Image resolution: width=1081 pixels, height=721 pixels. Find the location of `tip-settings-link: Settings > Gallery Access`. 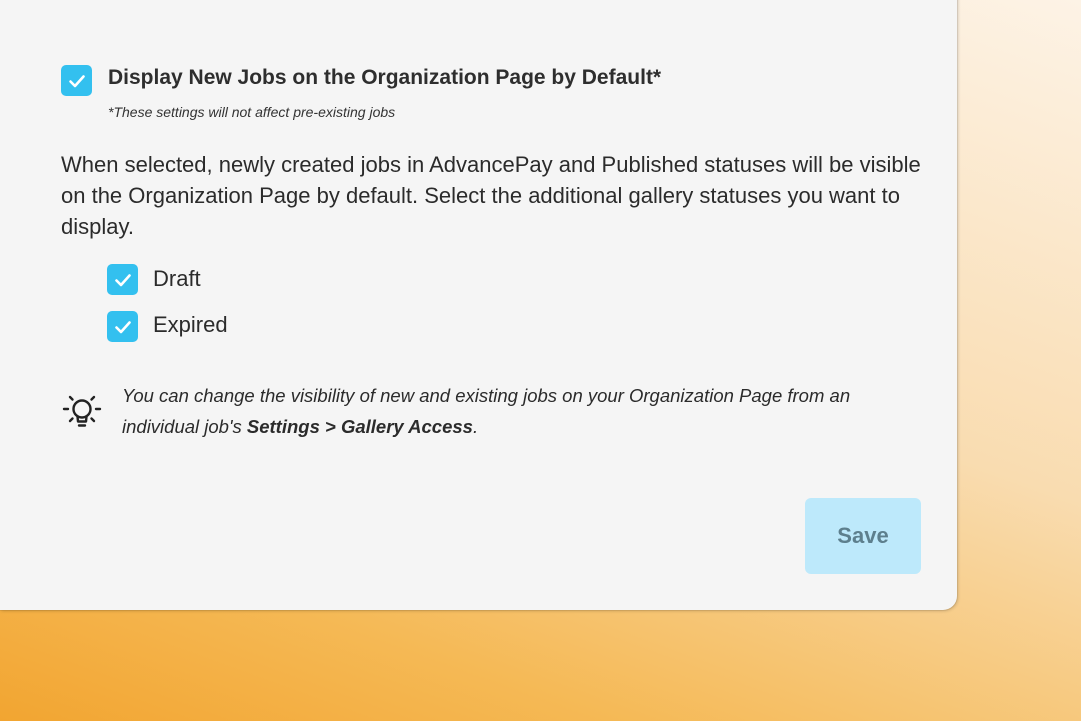

tip-settings-link: Settings > Gallery Access is located at coordinates (359, 426).